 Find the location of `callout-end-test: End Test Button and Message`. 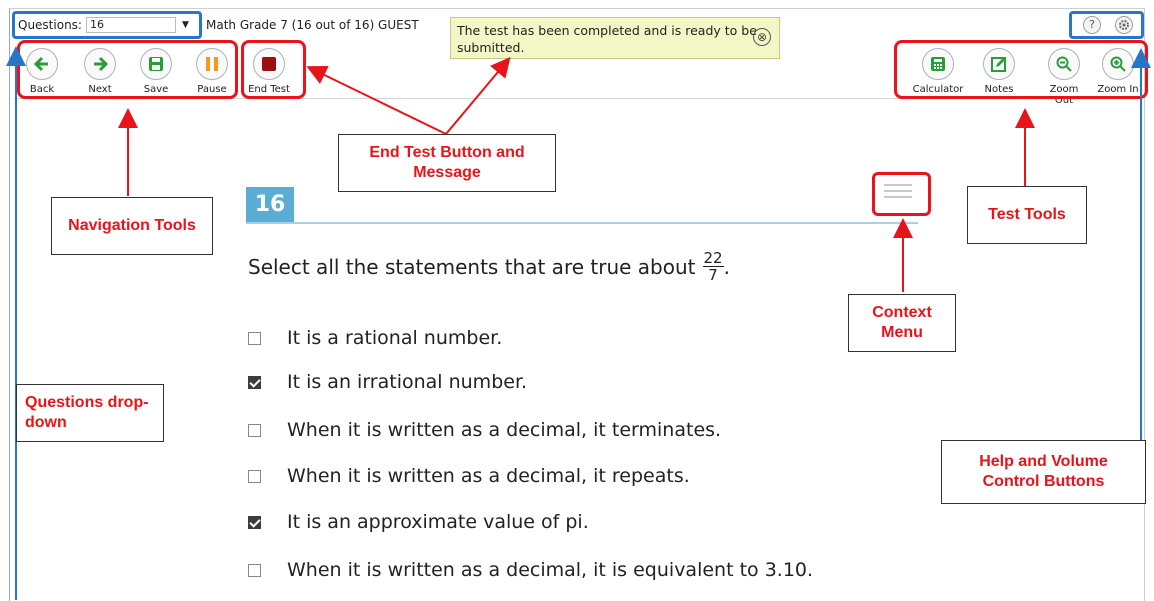

callout-end-test: End Test Button and Message is located at coordinates (447, 163).